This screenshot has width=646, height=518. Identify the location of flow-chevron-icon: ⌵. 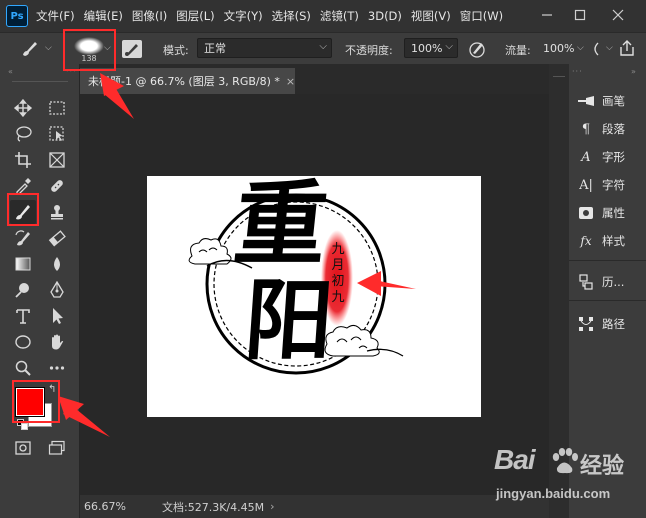
(580, 48).